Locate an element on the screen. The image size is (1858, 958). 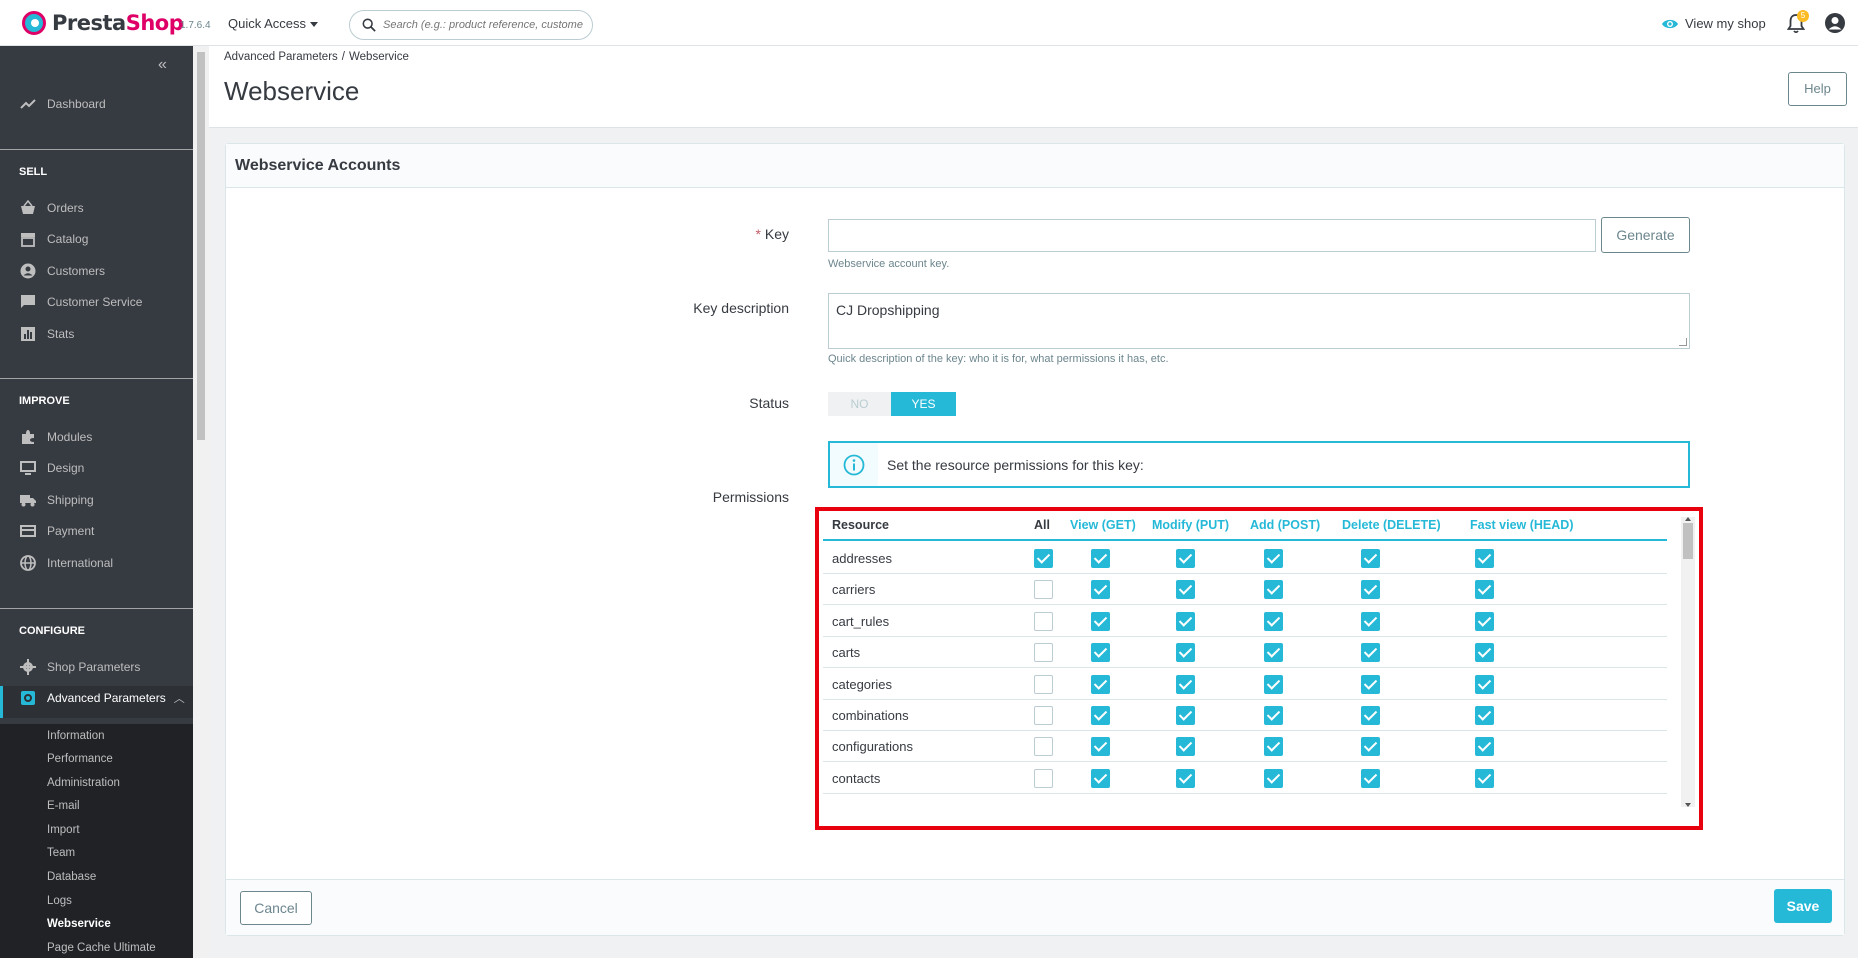
submenu-item-import: Import is located at coordinates (63, 830).